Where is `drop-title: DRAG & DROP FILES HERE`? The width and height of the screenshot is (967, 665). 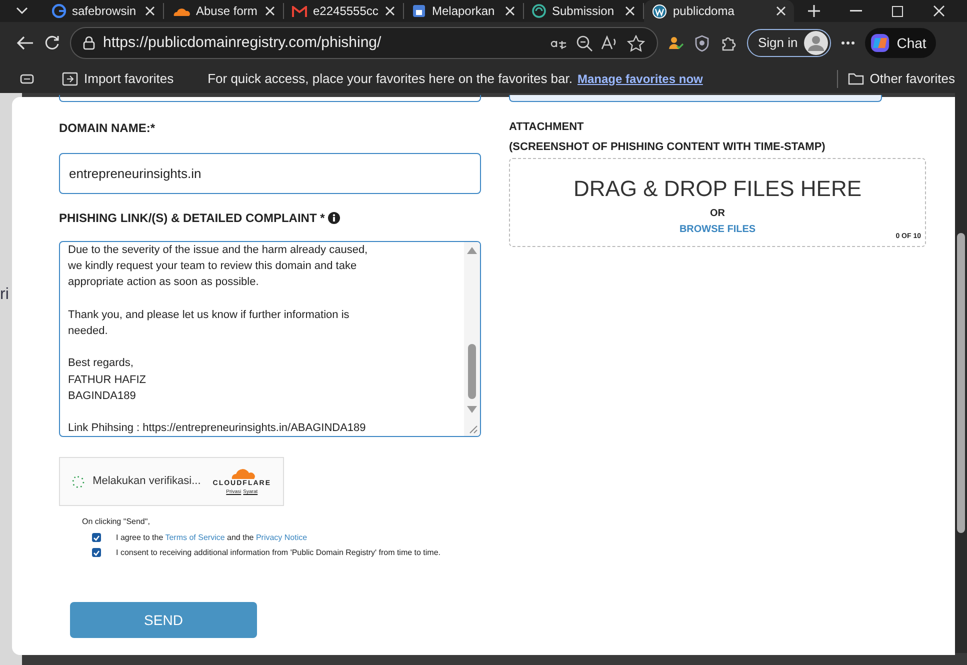
drop-title: DRAG & DROP FILES HERE is located at coordinates (717, 189).